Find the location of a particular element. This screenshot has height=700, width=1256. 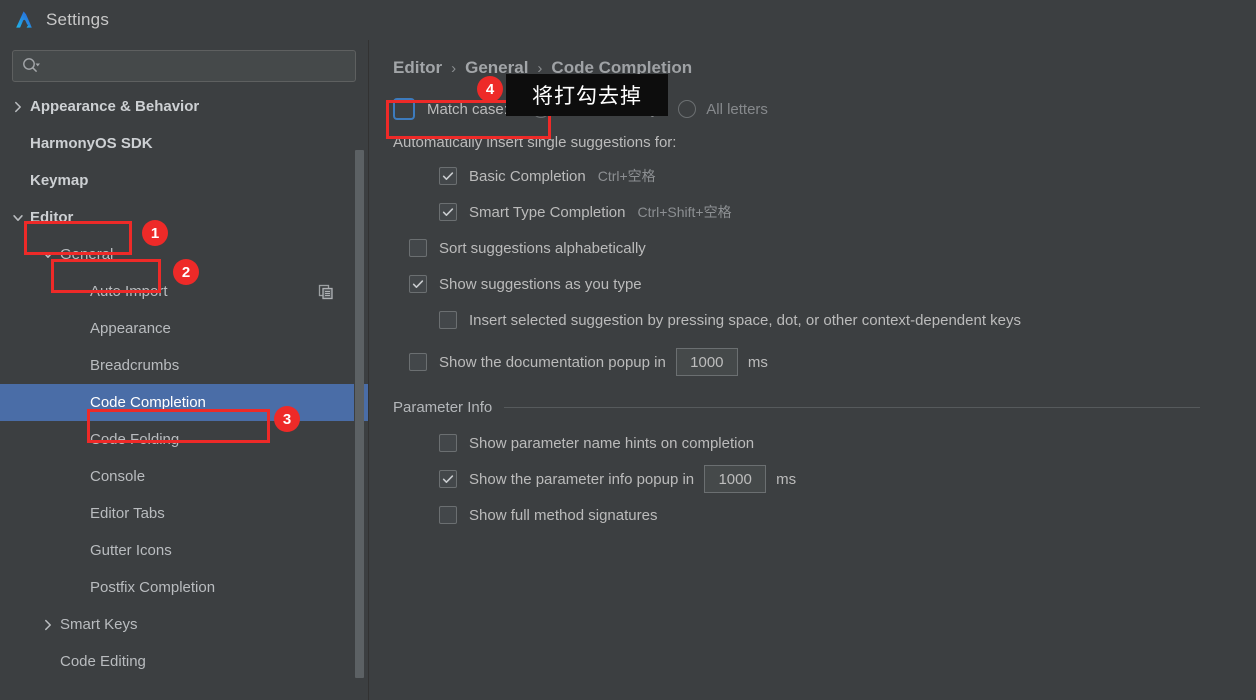

doc-popup-row: Show the documentation popup in 1000 ms is located at coordinates (832, 362).